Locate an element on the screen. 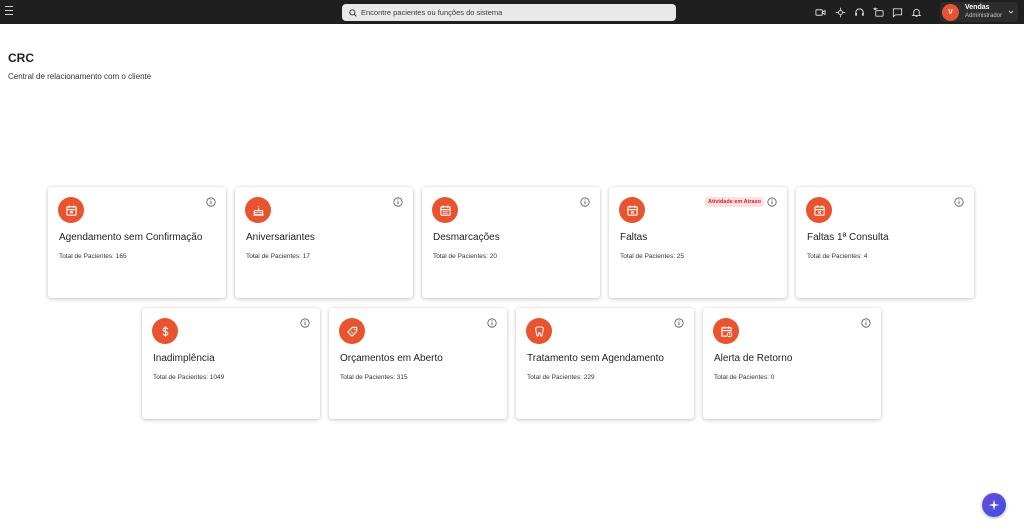  card-faltas-primeira-consulta: Faltas 1ª Consulta Total de Pacientes: 4 is located at coordinates (885, 242).